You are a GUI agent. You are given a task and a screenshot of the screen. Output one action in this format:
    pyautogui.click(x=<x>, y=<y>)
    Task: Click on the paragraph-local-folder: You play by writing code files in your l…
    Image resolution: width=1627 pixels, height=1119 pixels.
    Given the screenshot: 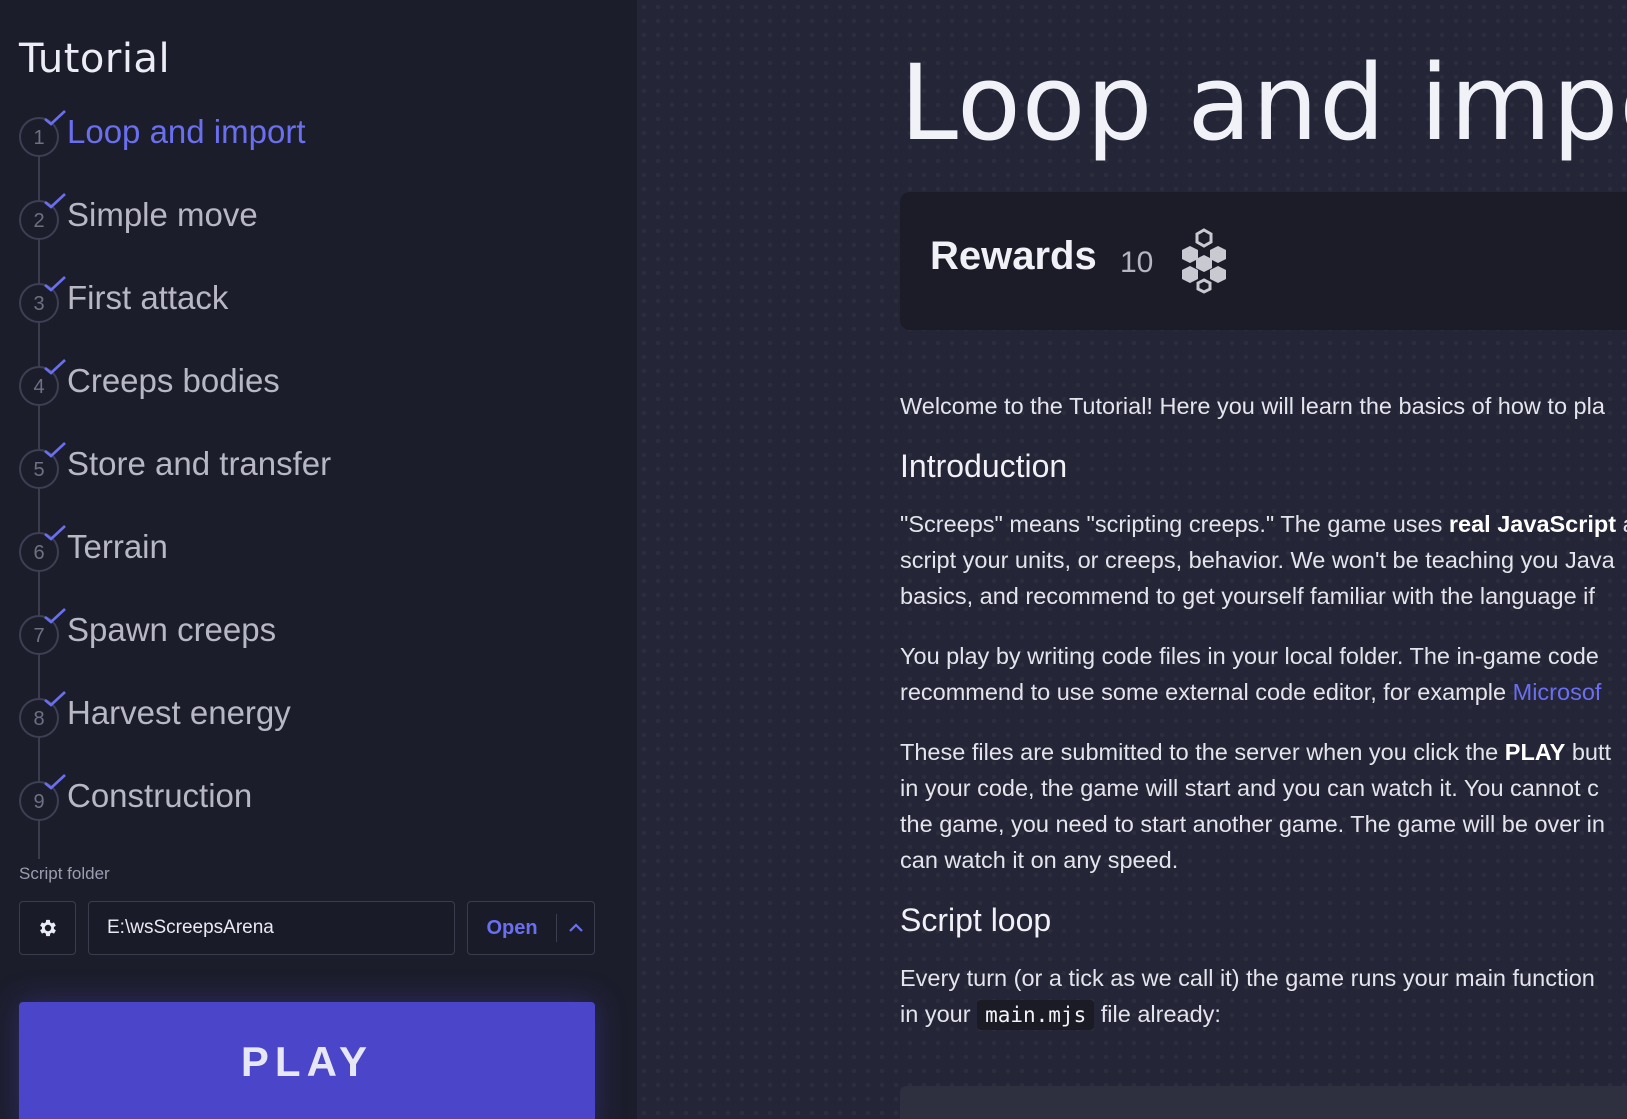 What is the action you would take?
    pyautogui.click(x=1251, y=674)
    